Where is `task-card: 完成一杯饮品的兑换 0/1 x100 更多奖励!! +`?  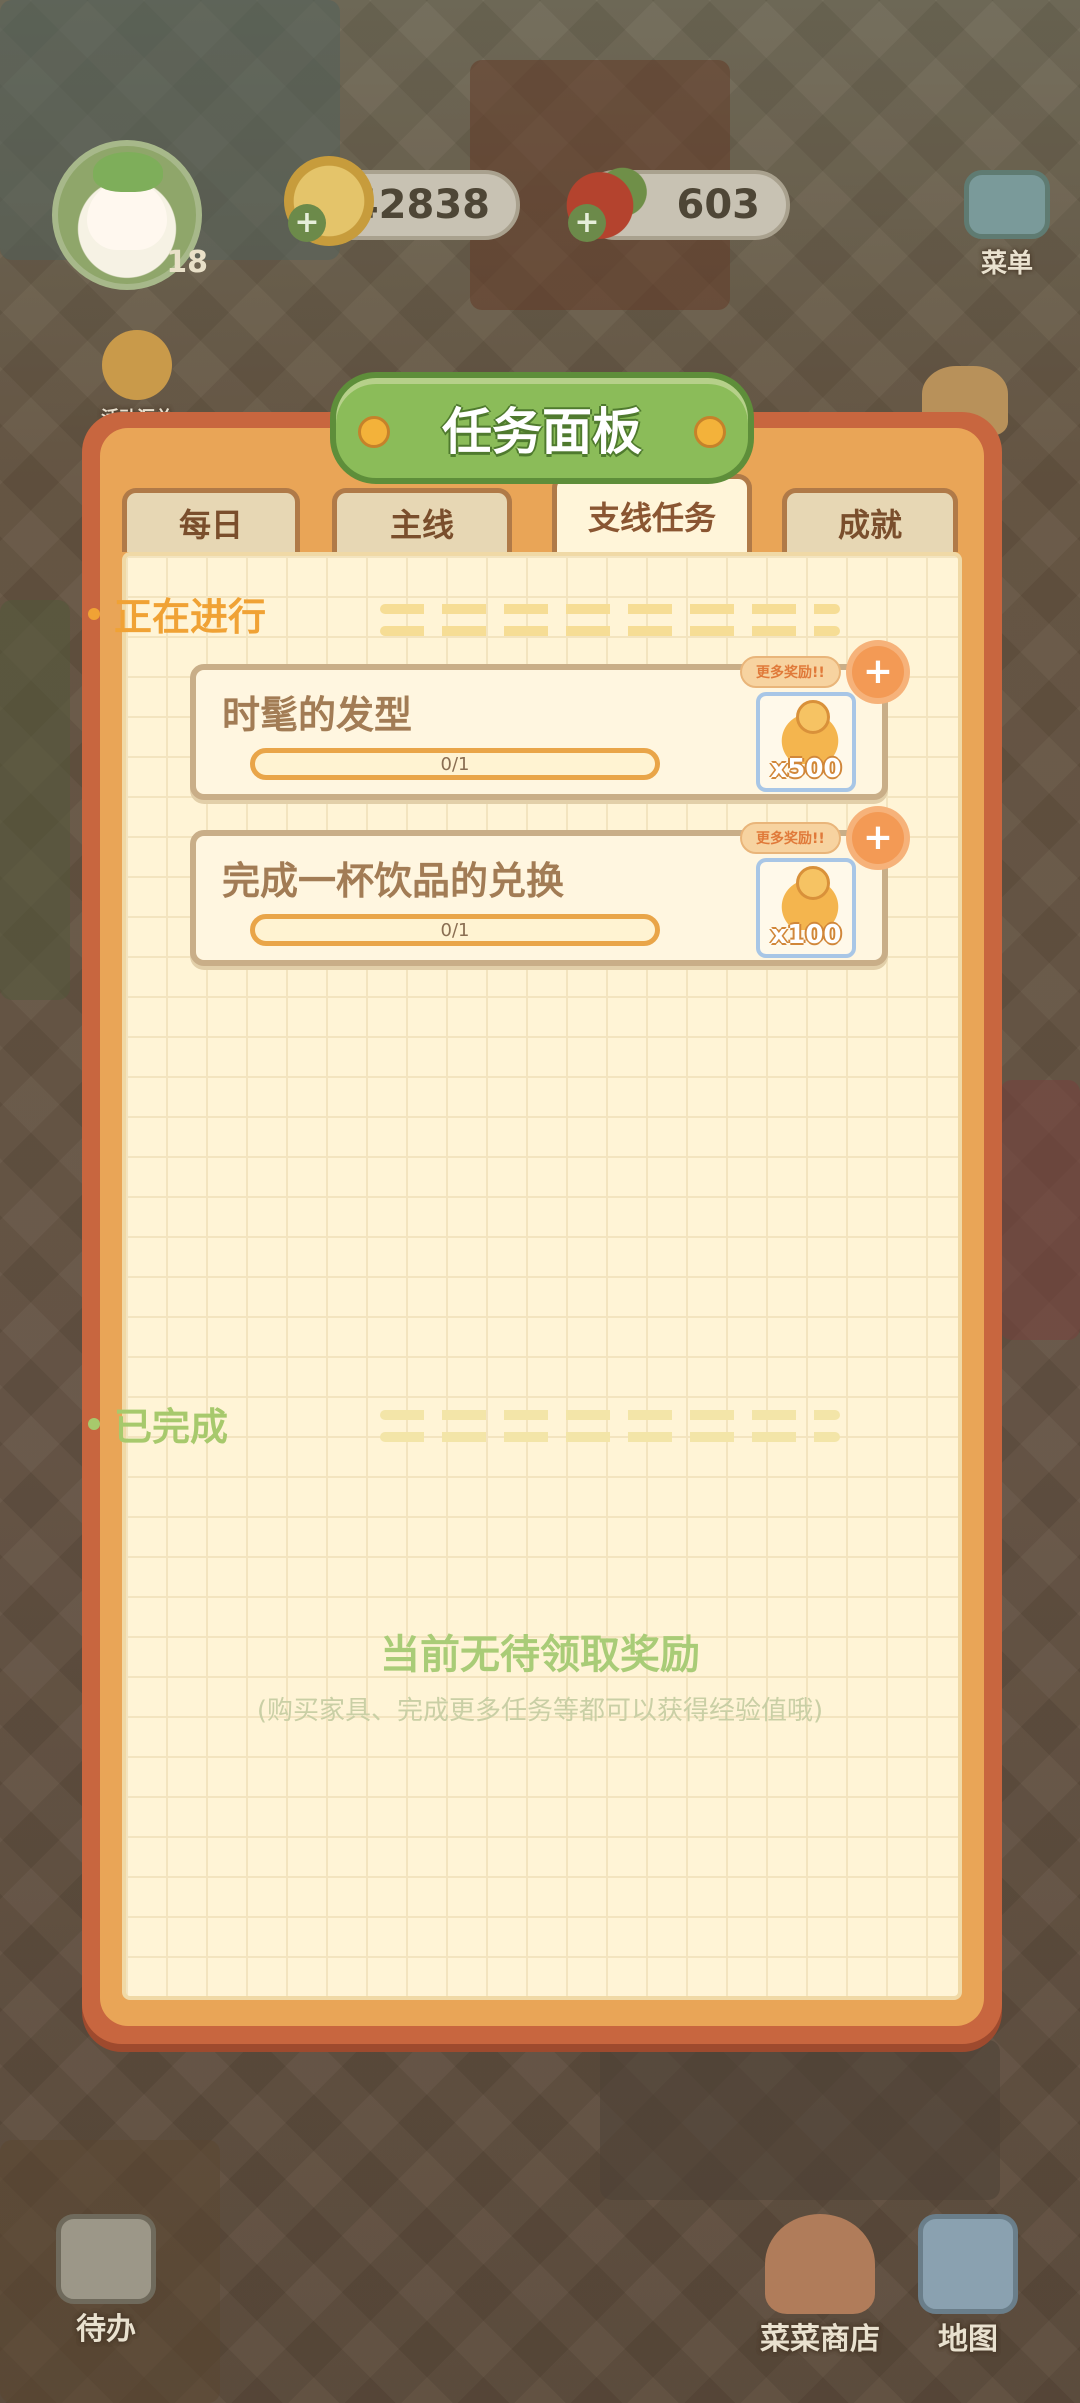
task-card: 完成一杯饮品的兑换 0/1 x100 更多奖励!! + is located at coordinates (547, 889).